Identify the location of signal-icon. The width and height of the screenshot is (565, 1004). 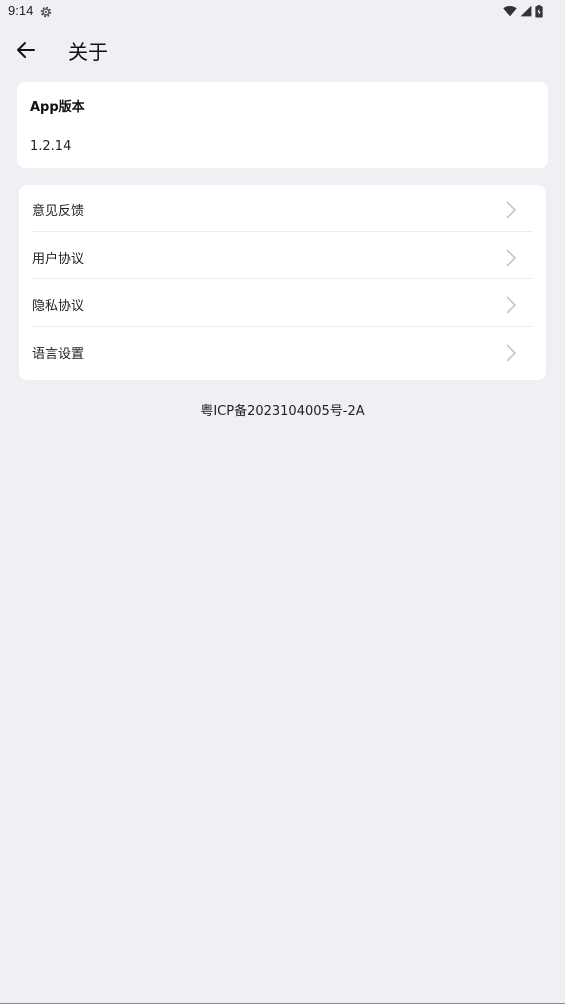
(526, 11).